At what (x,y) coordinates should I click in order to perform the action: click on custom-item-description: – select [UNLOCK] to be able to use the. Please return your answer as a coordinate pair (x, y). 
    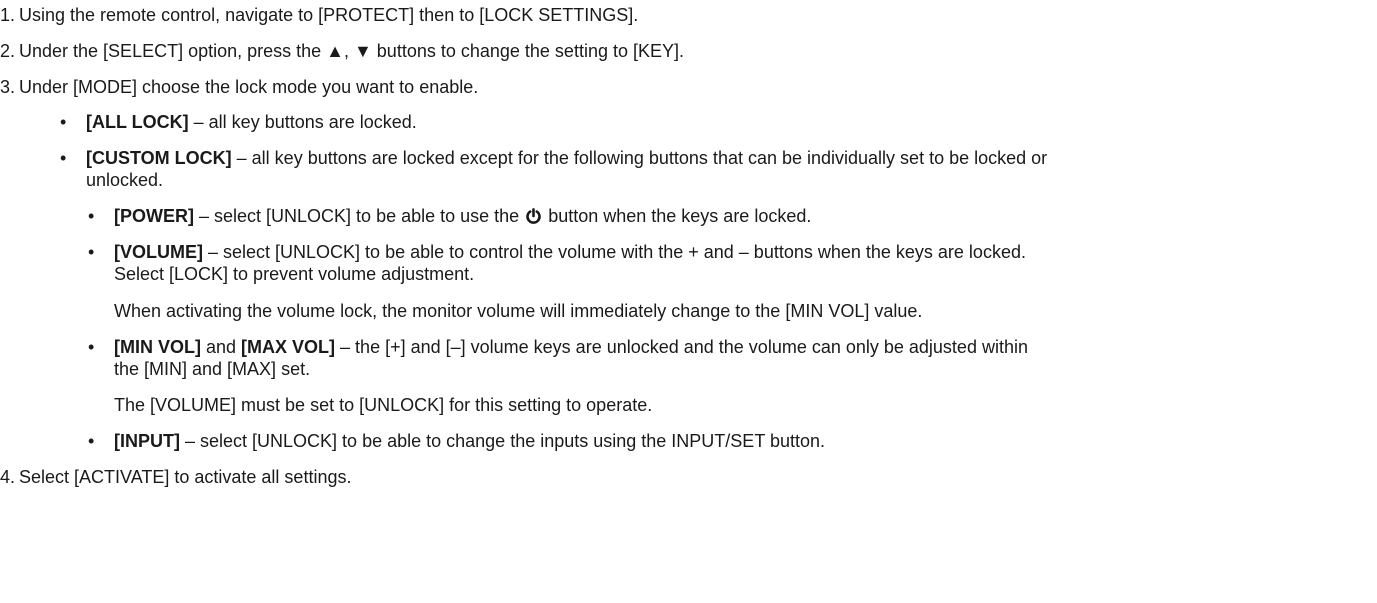
    Looking at the image, I should click on (359, 216).